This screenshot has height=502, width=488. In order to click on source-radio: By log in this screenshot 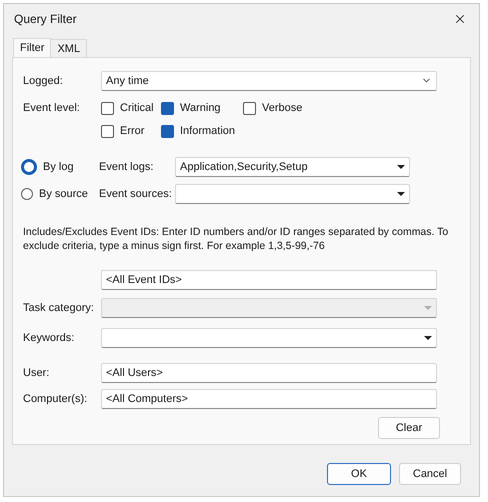, I will do `click(60, 166)`.